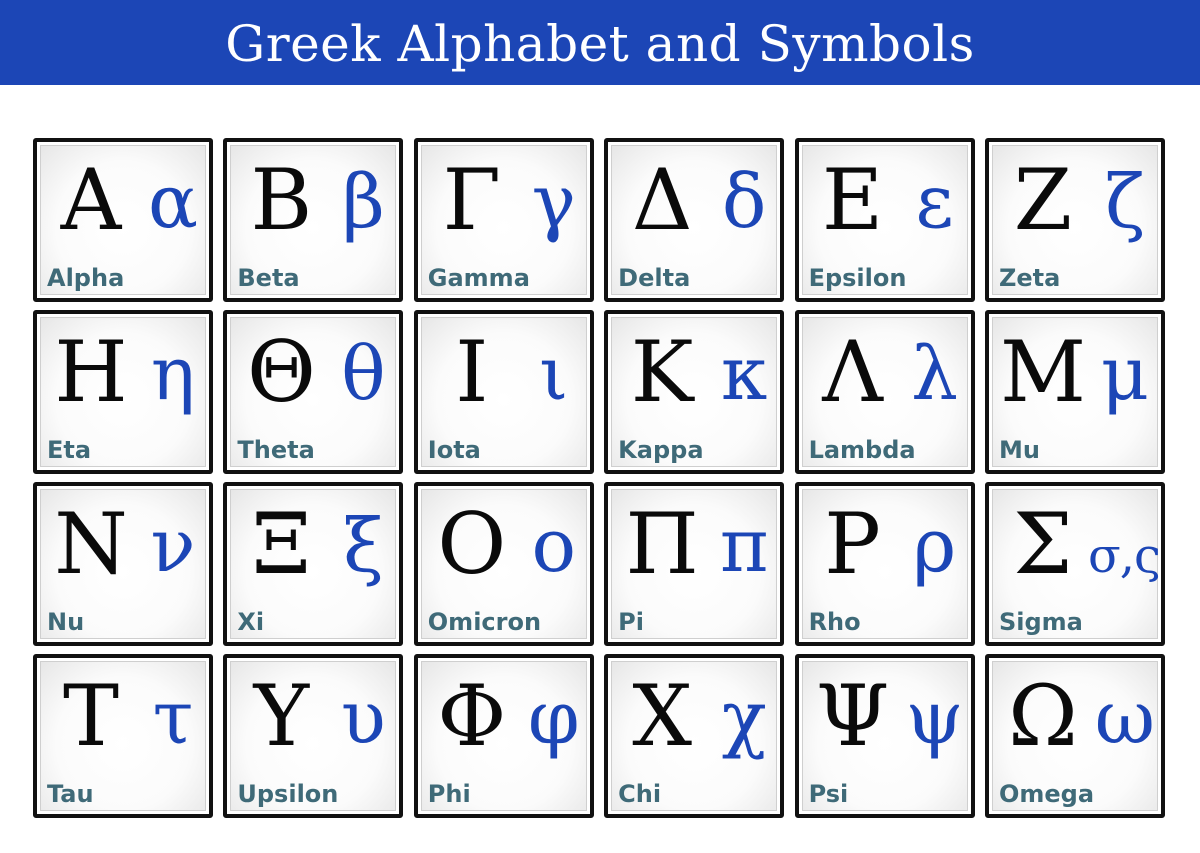 This screenshot has height=853, width=1200. I want to click on uppercase-letter: Ζ, so click(1043, 200).